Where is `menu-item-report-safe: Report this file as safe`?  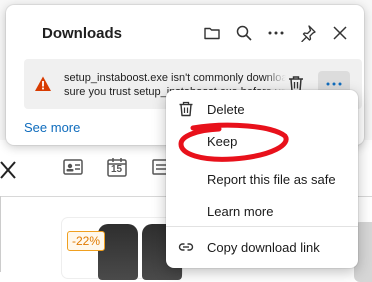
menu-item-report-safe: Report this file as safe is located at coordinates (262, 179).